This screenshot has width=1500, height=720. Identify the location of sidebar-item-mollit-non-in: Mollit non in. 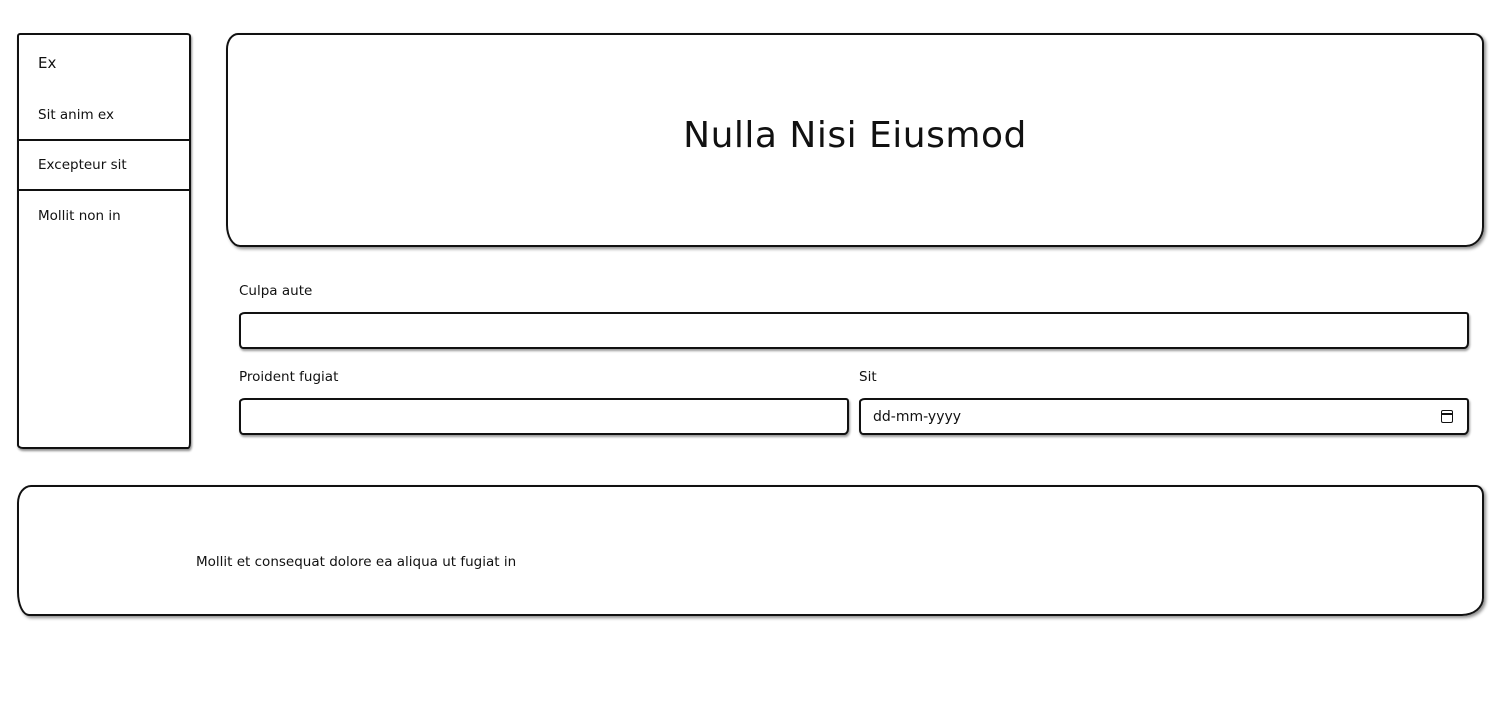
(104, 216).